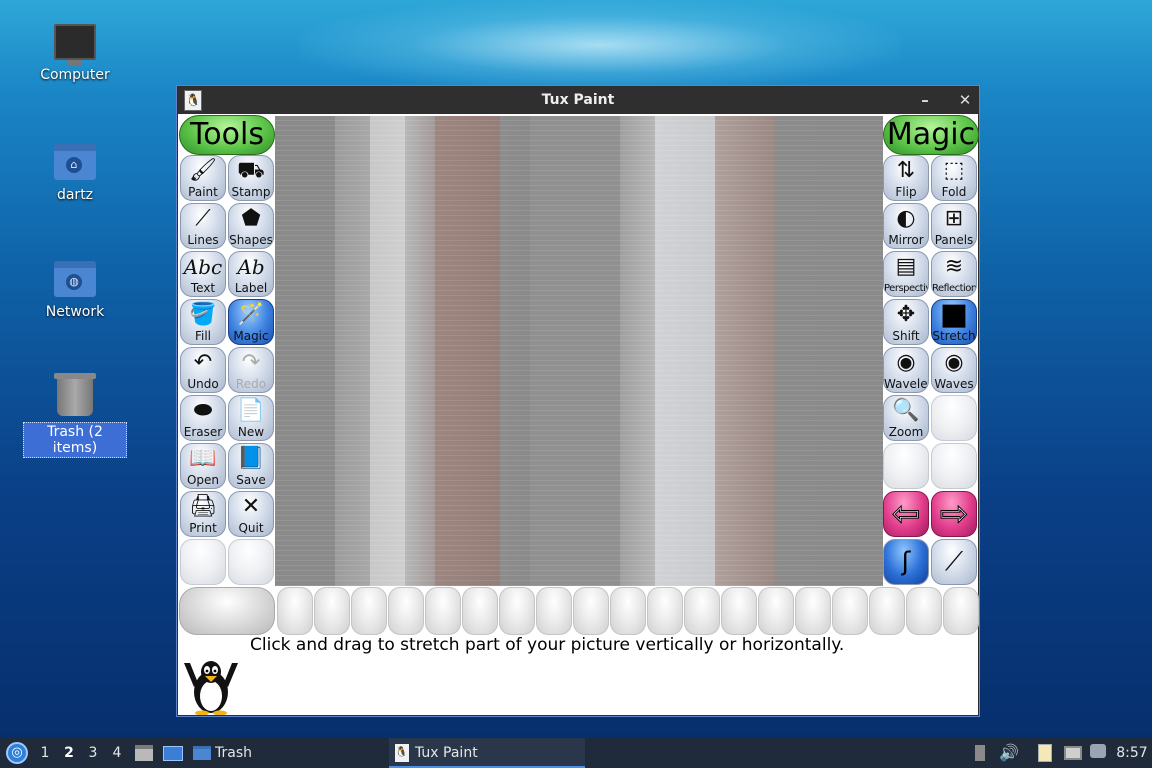 This screenshot has height=768, width=1152. What do you see at coordinates (1045, 753) in the screenshot?
I see `clipboard-icon` at bounding box center [1045, 753].